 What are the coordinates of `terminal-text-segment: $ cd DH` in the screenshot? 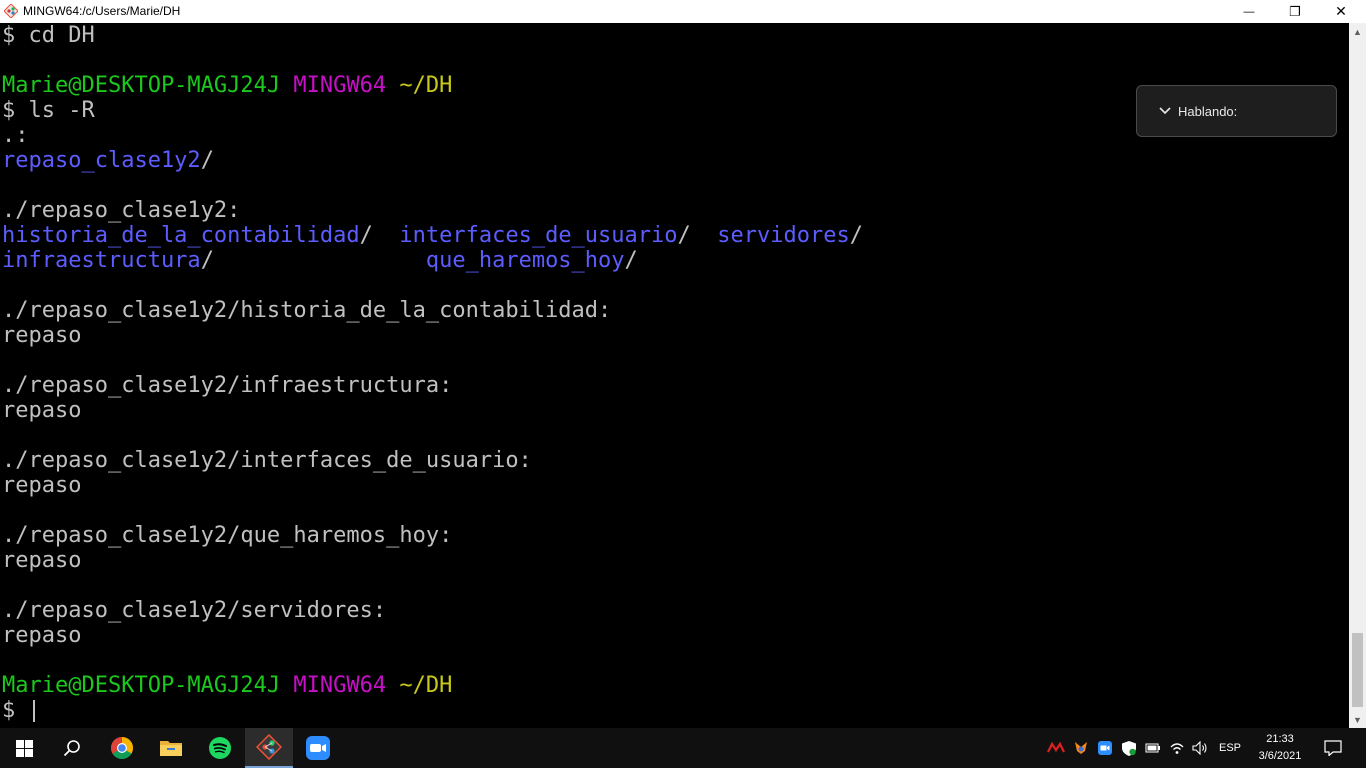 It's located at (48, 35).